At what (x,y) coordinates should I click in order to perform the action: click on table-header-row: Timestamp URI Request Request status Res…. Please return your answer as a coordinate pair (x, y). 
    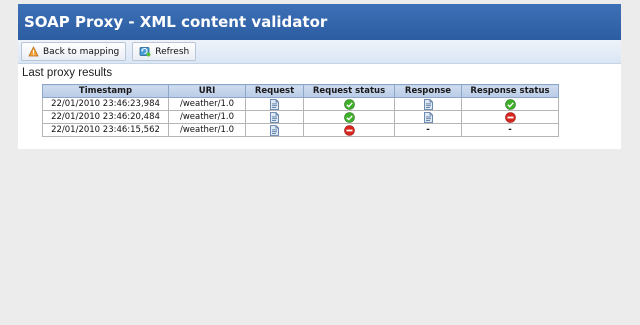
    Looking at the image, I should click on (300, 91).